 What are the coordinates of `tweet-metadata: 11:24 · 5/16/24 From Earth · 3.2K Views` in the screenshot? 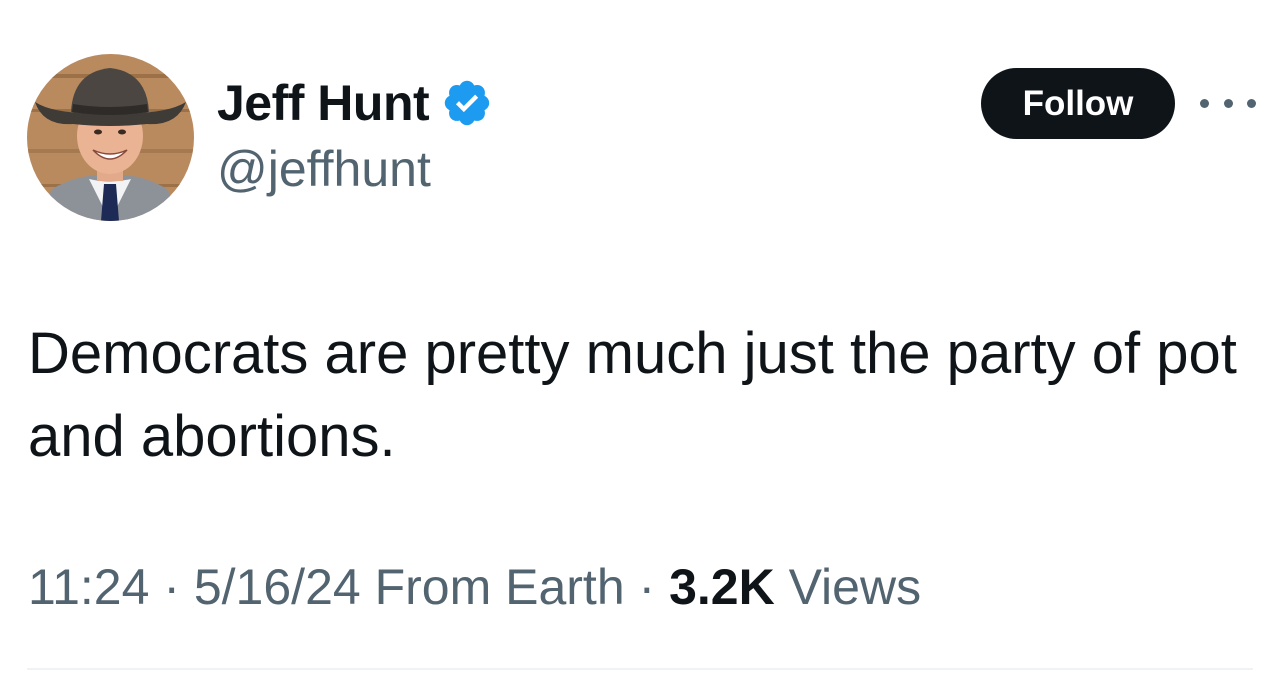 It's located at (474, 587).